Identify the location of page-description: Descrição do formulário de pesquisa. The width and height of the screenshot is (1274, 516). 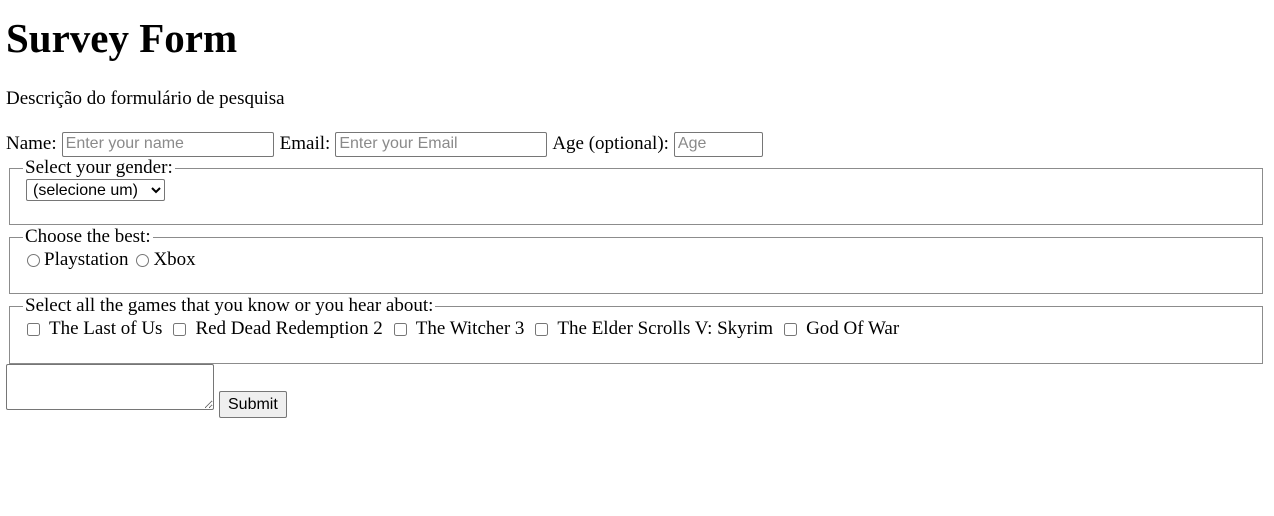
(145, 98).